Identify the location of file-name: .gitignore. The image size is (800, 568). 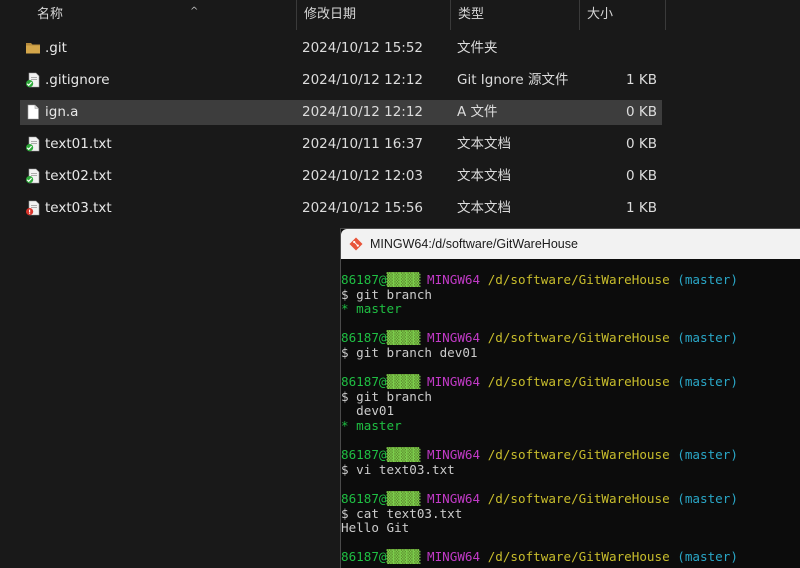
(77, 80).